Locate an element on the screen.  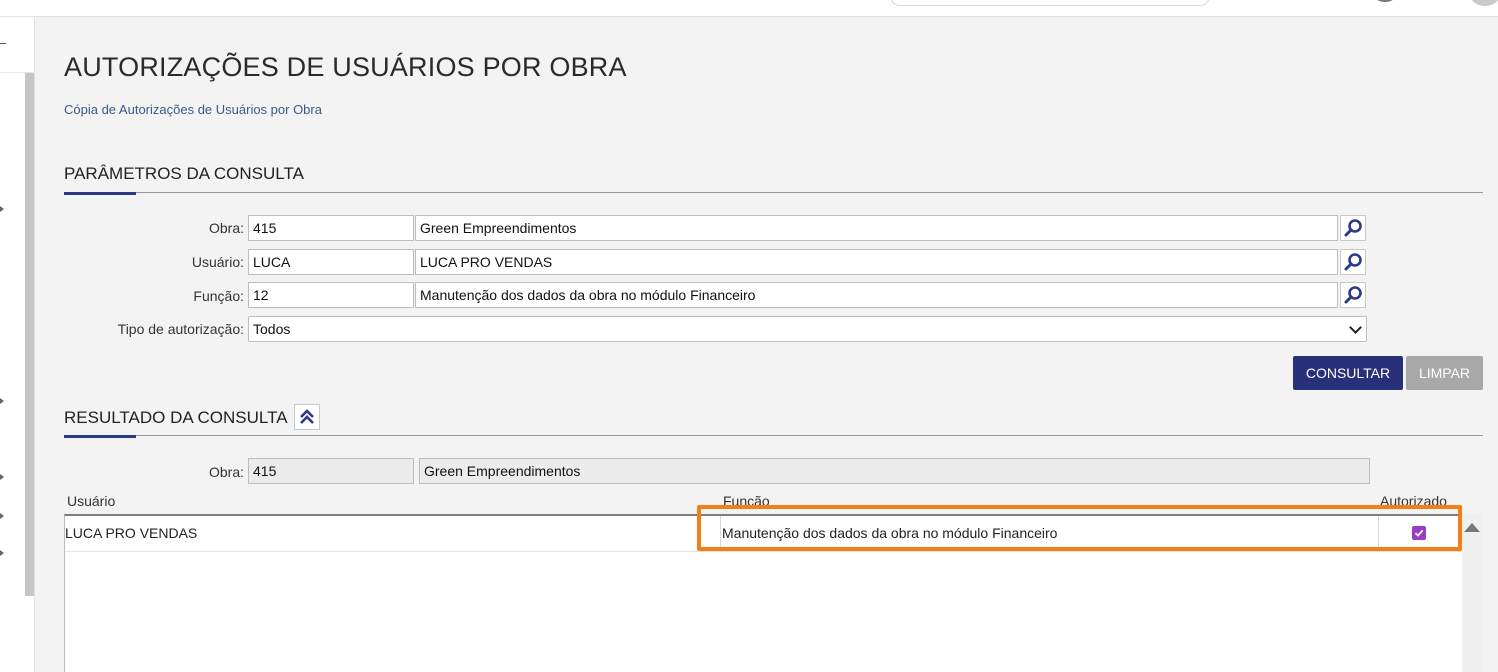
funcao-label: Função: is located at coordinates (218, 296).